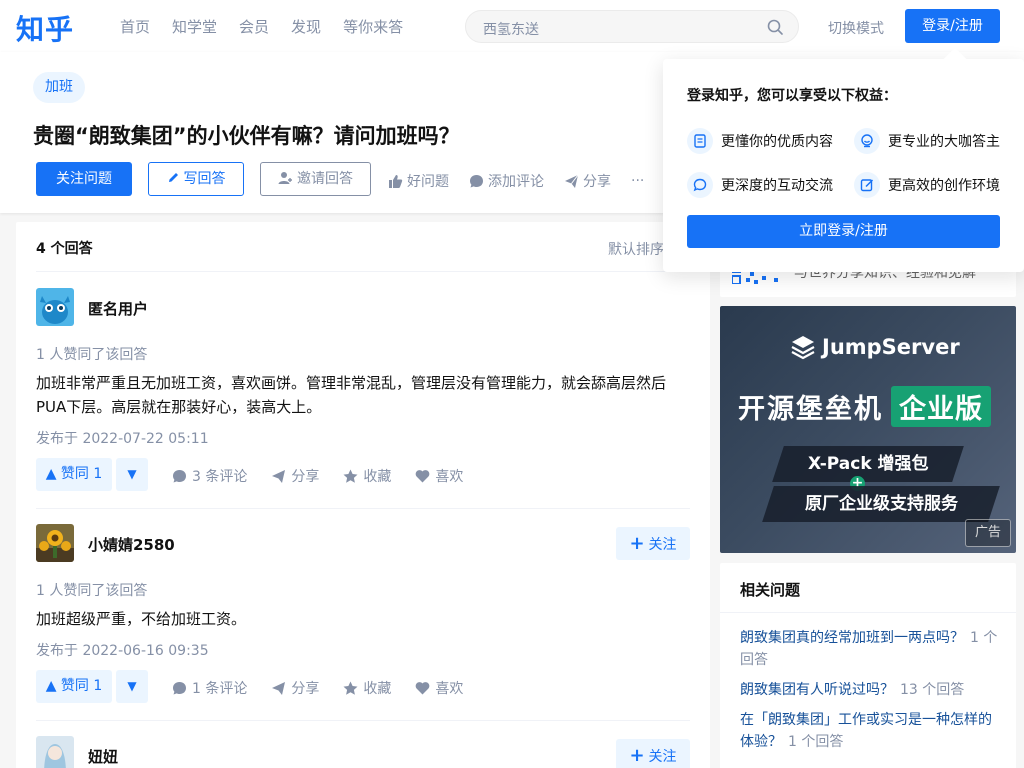 Image resolution: width=1024 pixels, height=768 pixels. I want to click on ad-headline-text: 开源堡垒机, so click(810, 409).